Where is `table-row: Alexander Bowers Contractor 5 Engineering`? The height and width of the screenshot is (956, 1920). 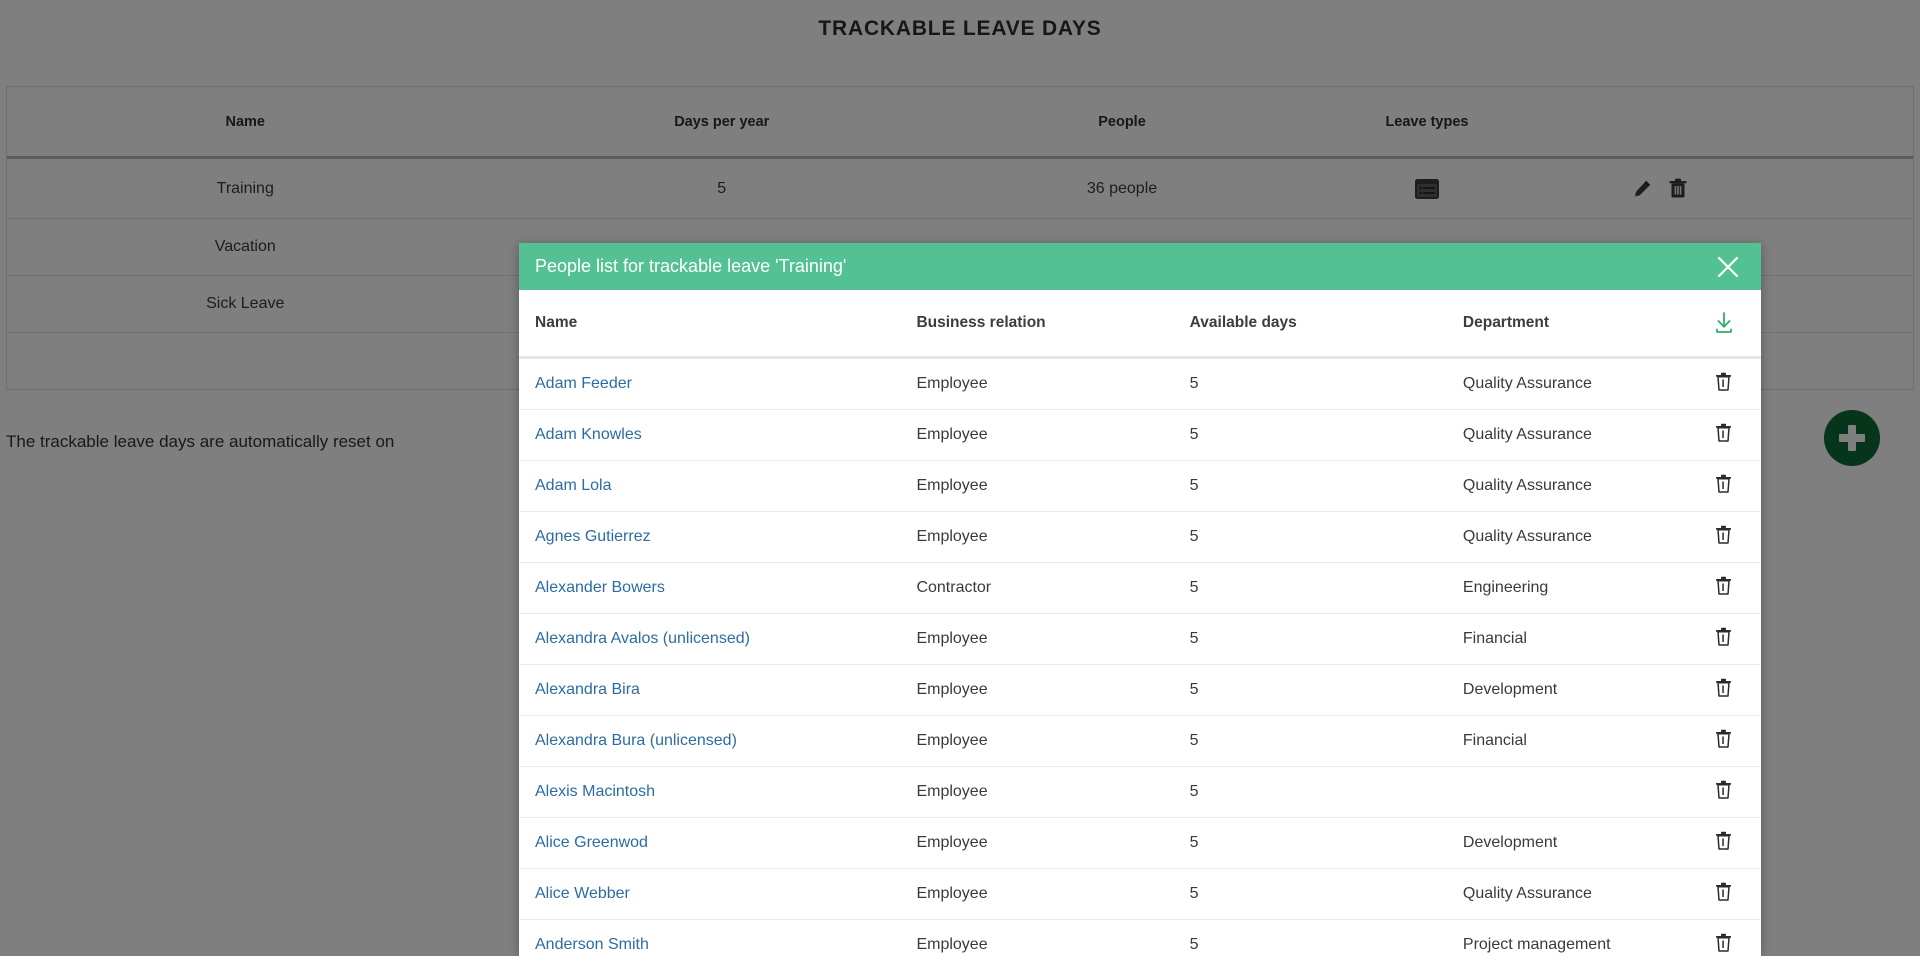
table-row: Alexander Bowers Contractor 5 Engineering is located at coordinates (1140, 588).